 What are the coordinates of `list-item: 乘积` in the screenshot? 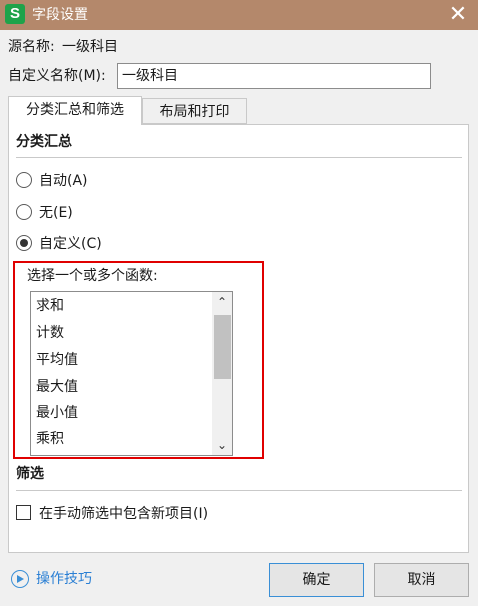 It's located at (50, 439).